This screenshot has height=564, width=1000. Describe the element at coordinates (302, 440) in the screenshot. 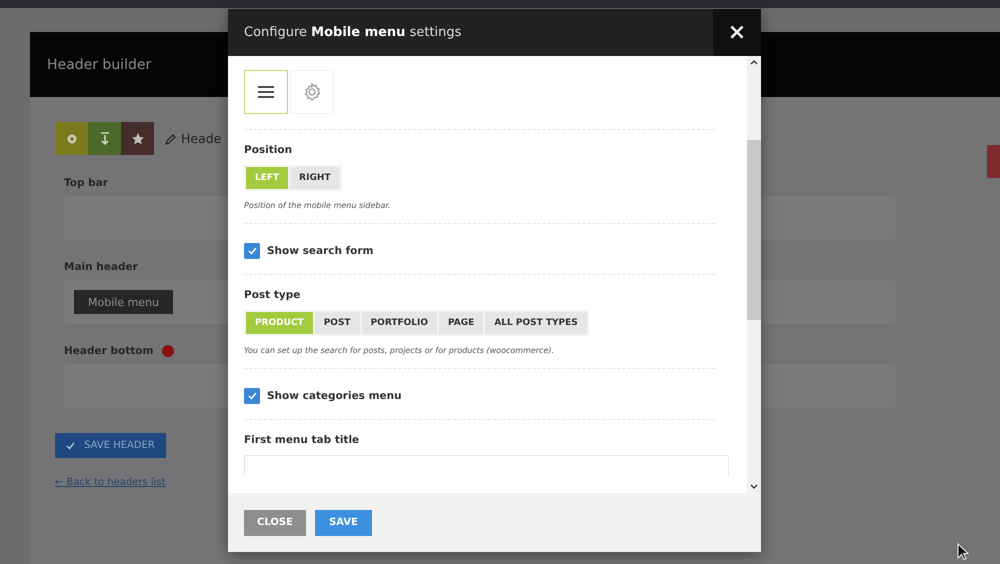

I see `field-label: First menu tab title` at that location.